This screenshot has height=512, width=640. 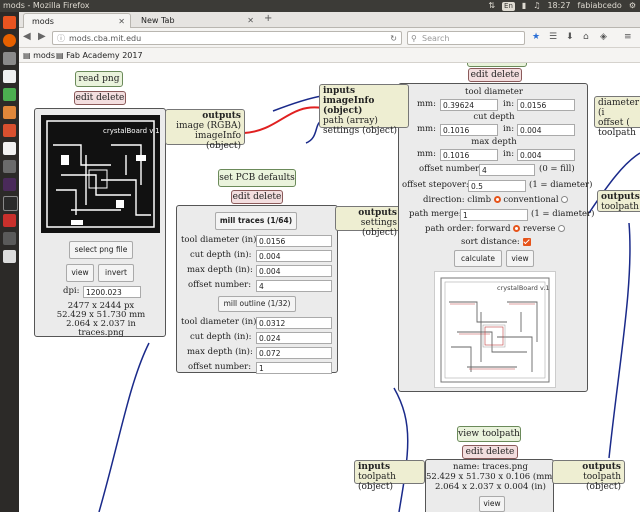 What do you see at coordinates (294, 323) in the screenshot?
I see `outline-tool-diameter-field: 0.0312` at bounding box center [294, 323].